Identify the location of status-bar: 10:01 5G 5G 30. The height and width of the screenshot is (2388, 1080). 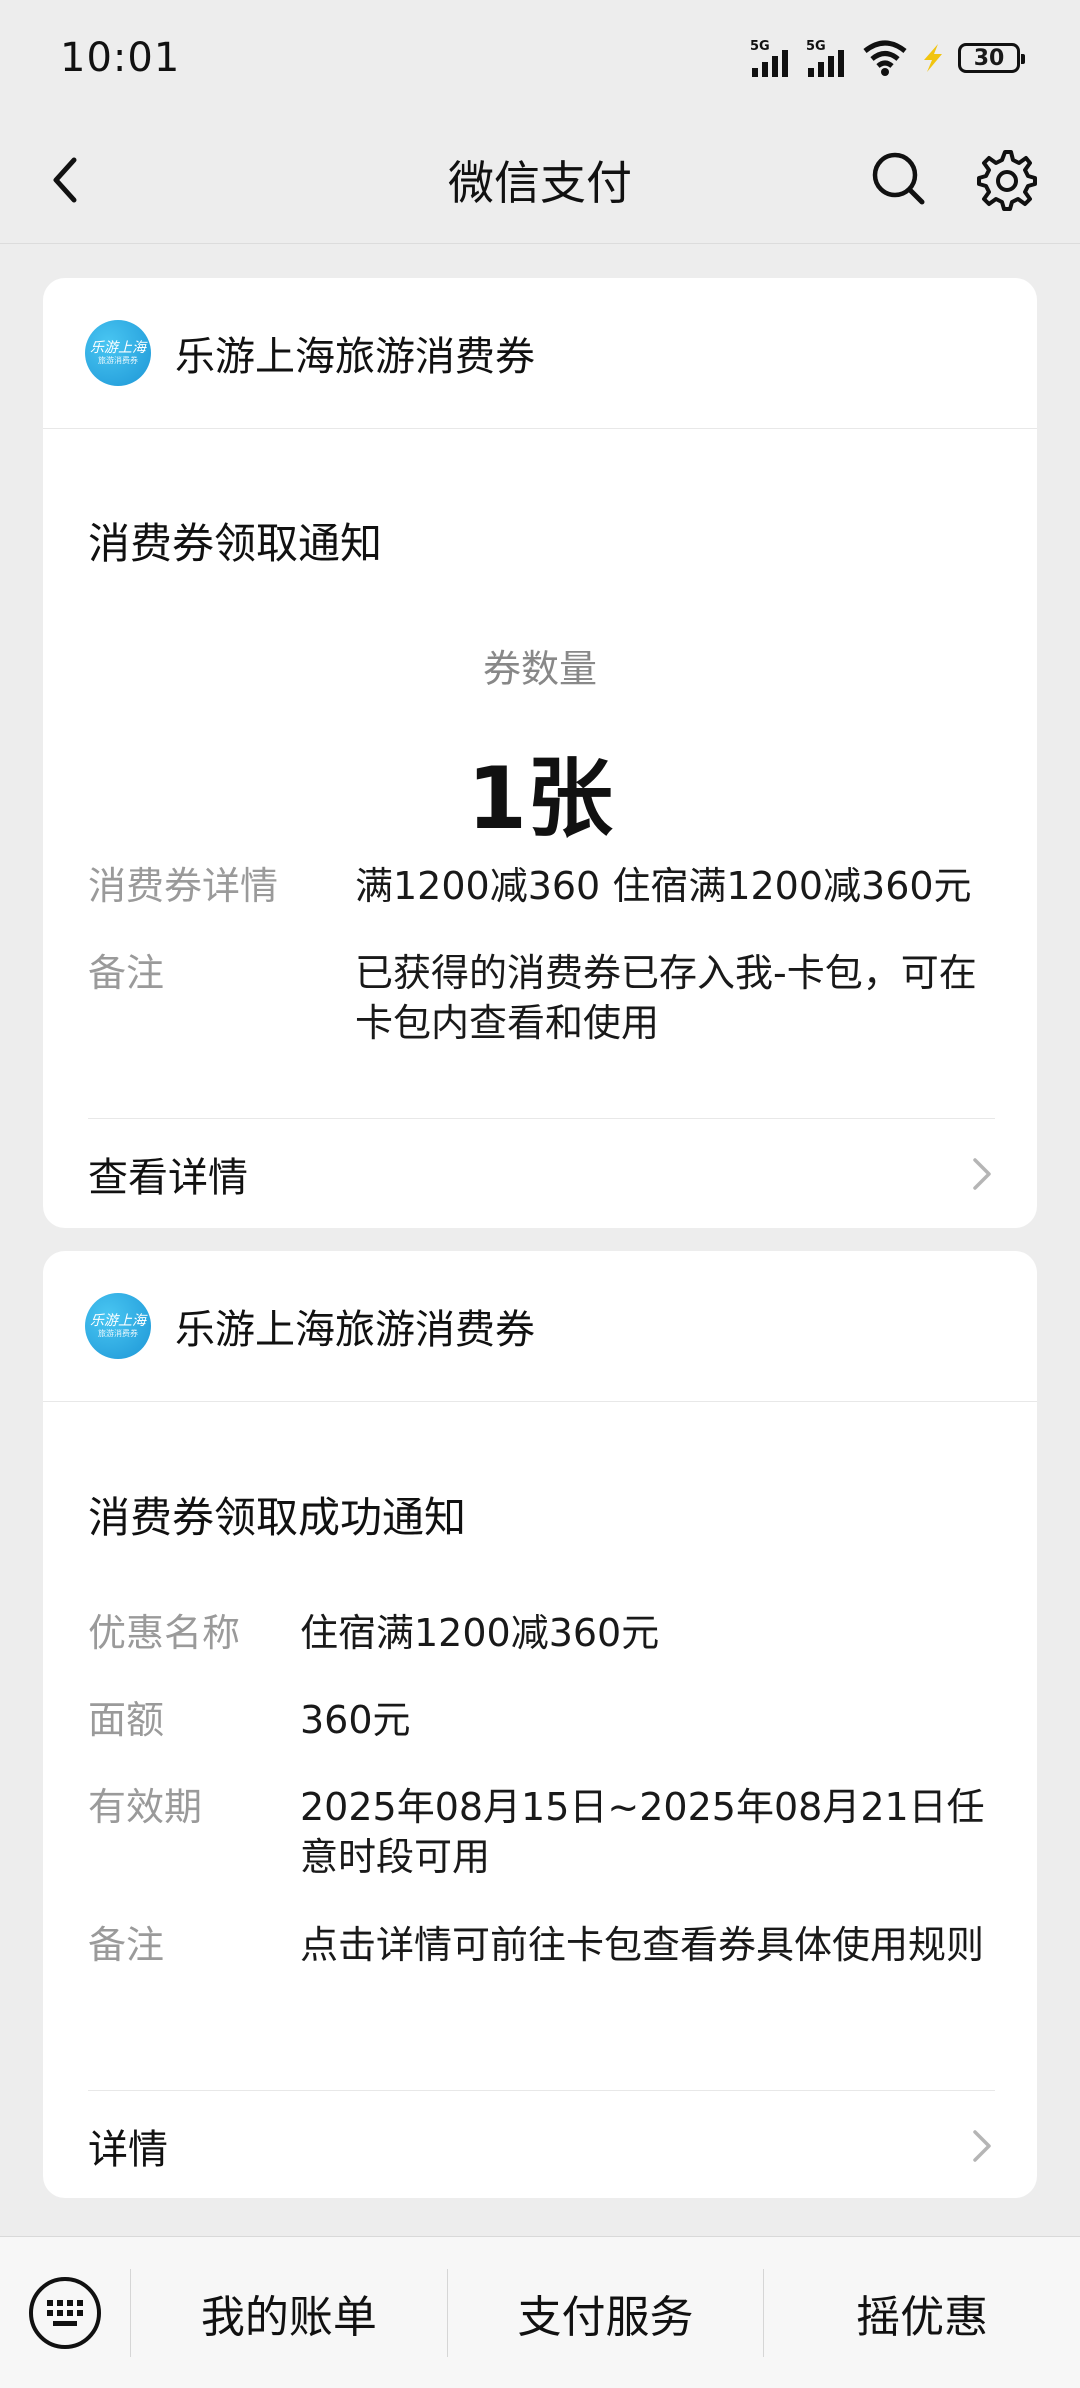
(540, 58).